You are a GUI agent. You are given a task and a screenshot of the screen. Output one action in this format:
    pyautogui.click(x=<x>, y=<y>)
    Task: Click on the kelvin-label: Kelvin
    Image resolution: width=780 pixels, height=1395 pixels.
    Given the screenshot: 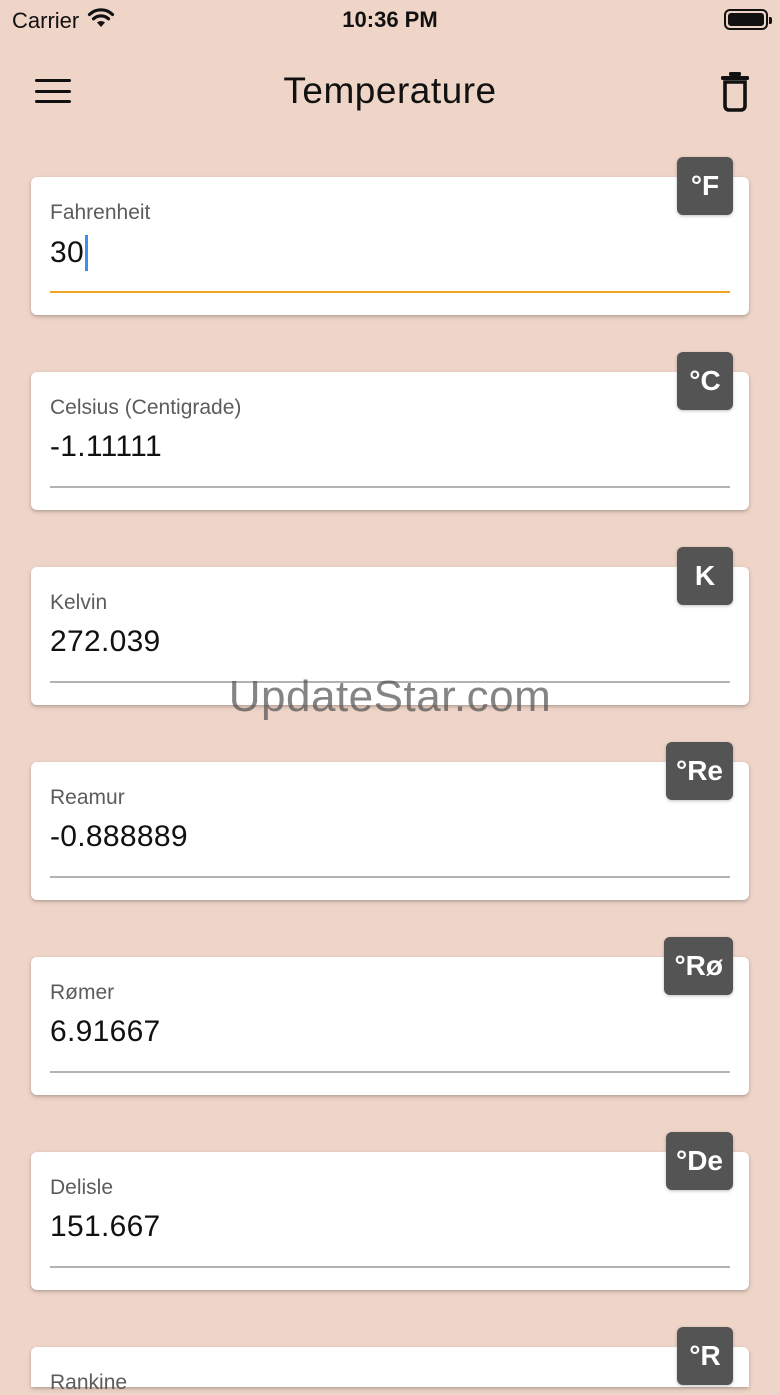 What is the action you would take?
    pyautogui.click(x=79, y=602)
    